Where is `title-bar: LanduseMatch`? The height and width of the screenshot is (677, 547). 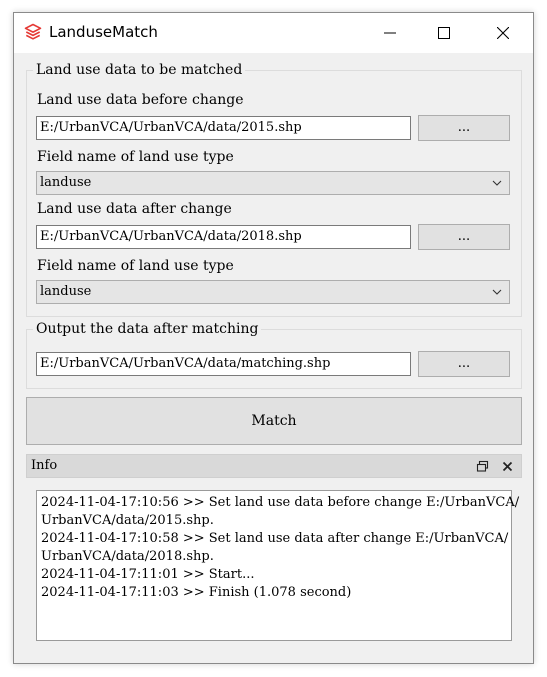 title-bar: LanduseMatch is located at coordinates (273, 33).